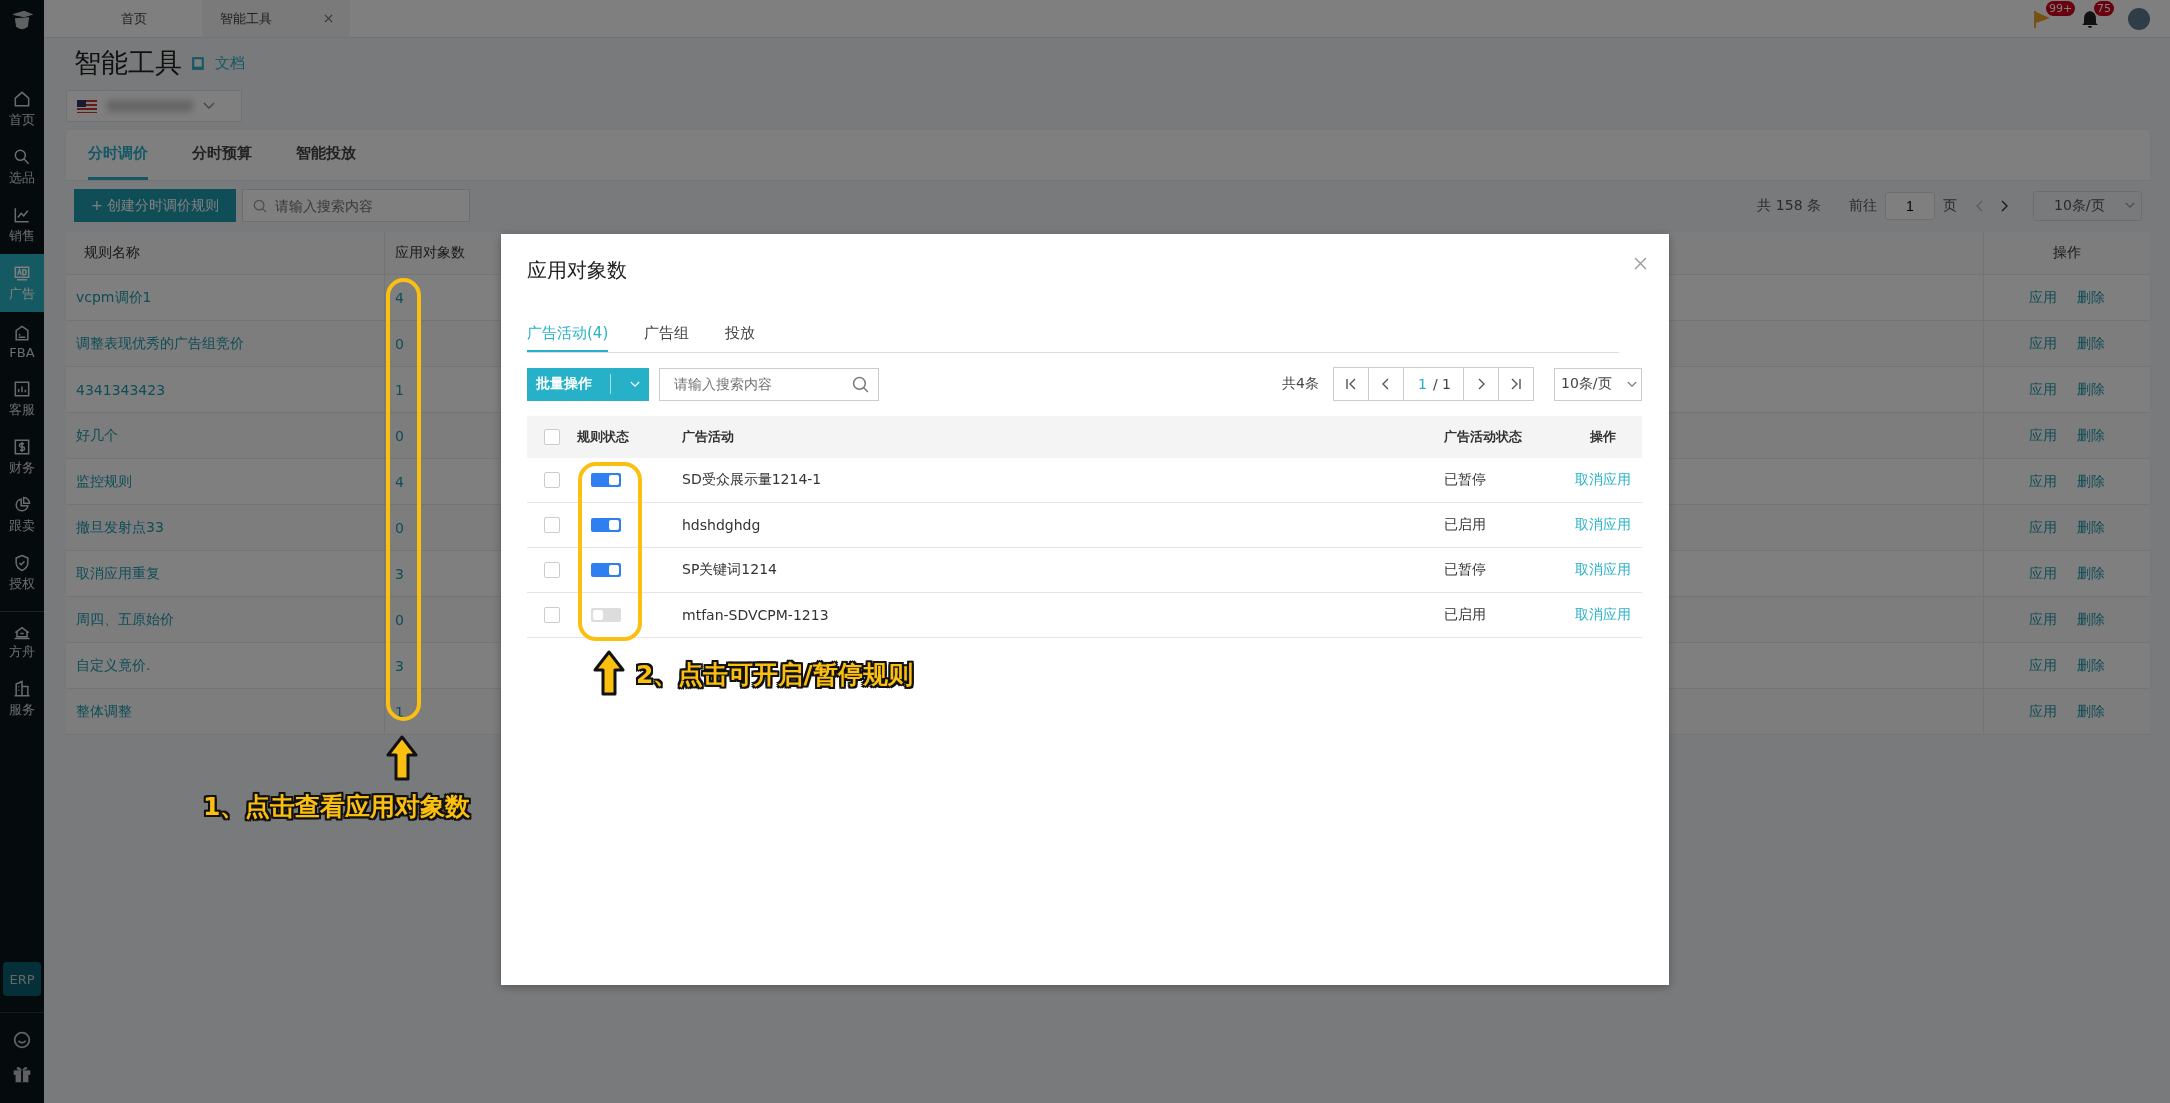 This screenshot has width=2170, height=1103. I want to click on bell-icon, so click(2090, 18).